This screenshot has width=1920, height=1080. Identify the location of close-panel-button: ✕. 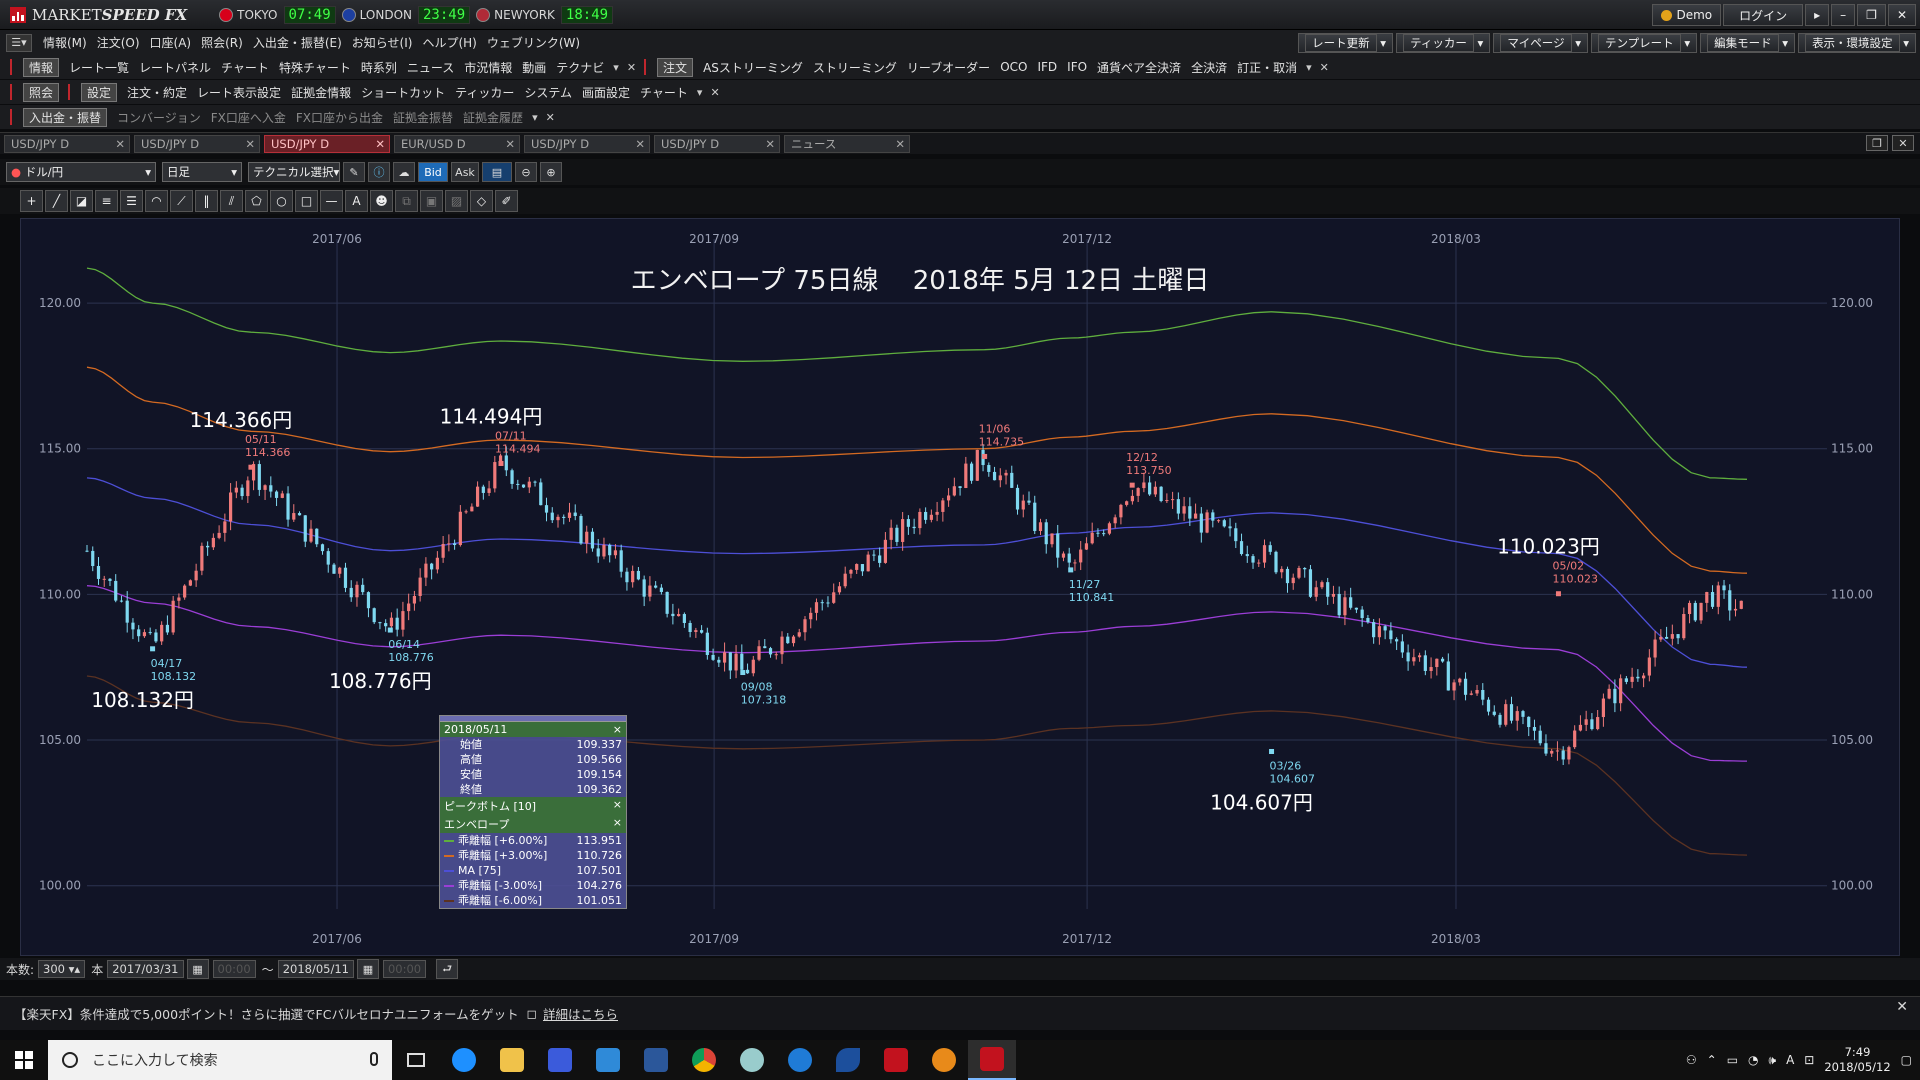
(1903, 143).